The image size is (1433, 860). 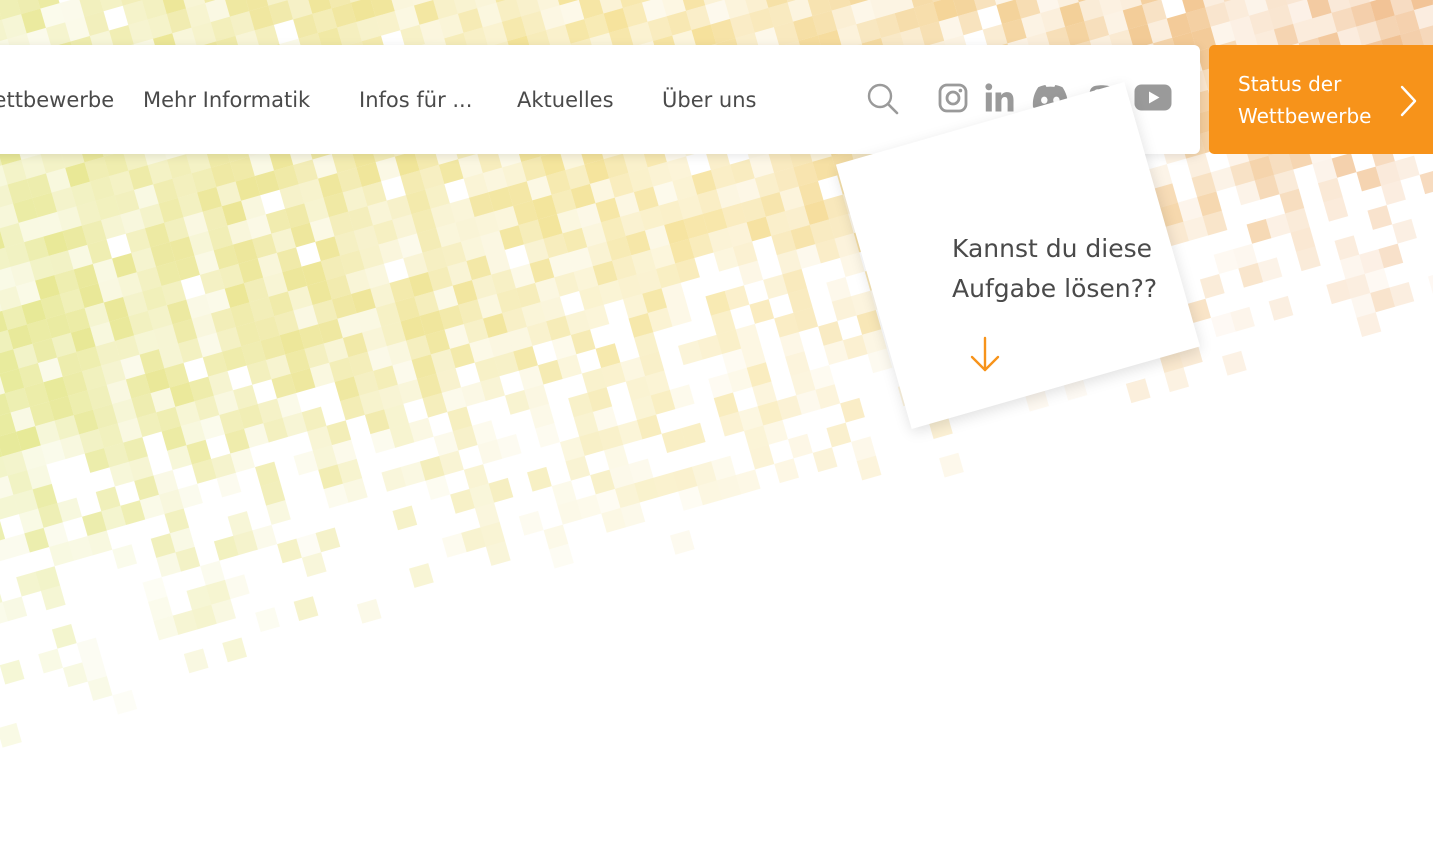 What do you see at coordinates (999, 97) in the screenshot?
I see `linkedin-icon` at bounding box center [999, 97].